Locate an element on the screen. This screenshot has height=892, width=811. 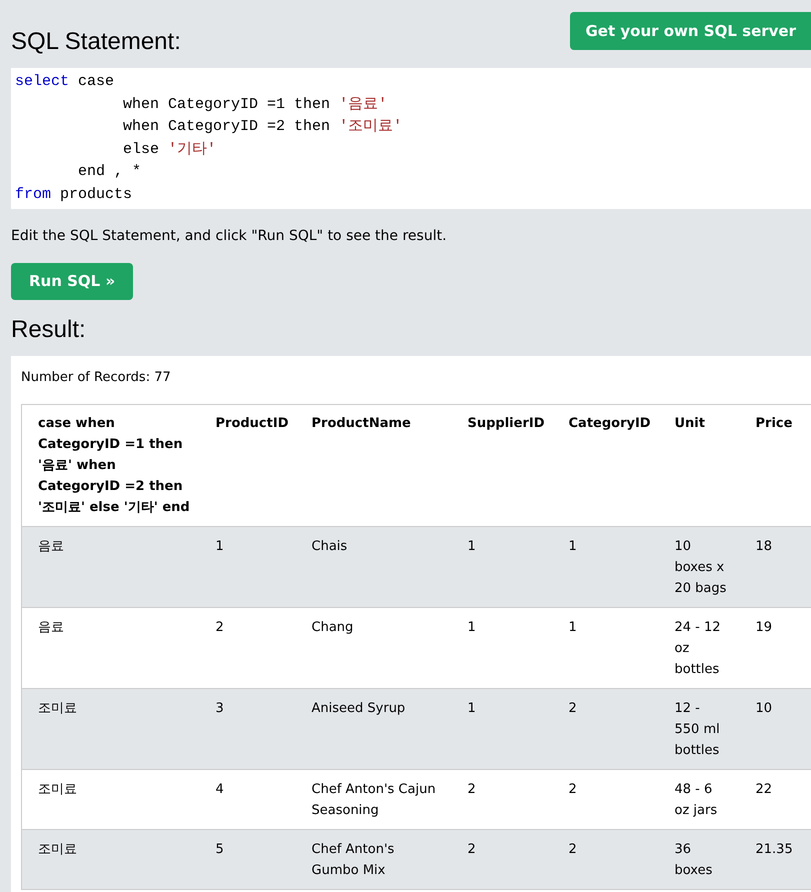
table-cell: 5 is located at coordinates (248, 859).